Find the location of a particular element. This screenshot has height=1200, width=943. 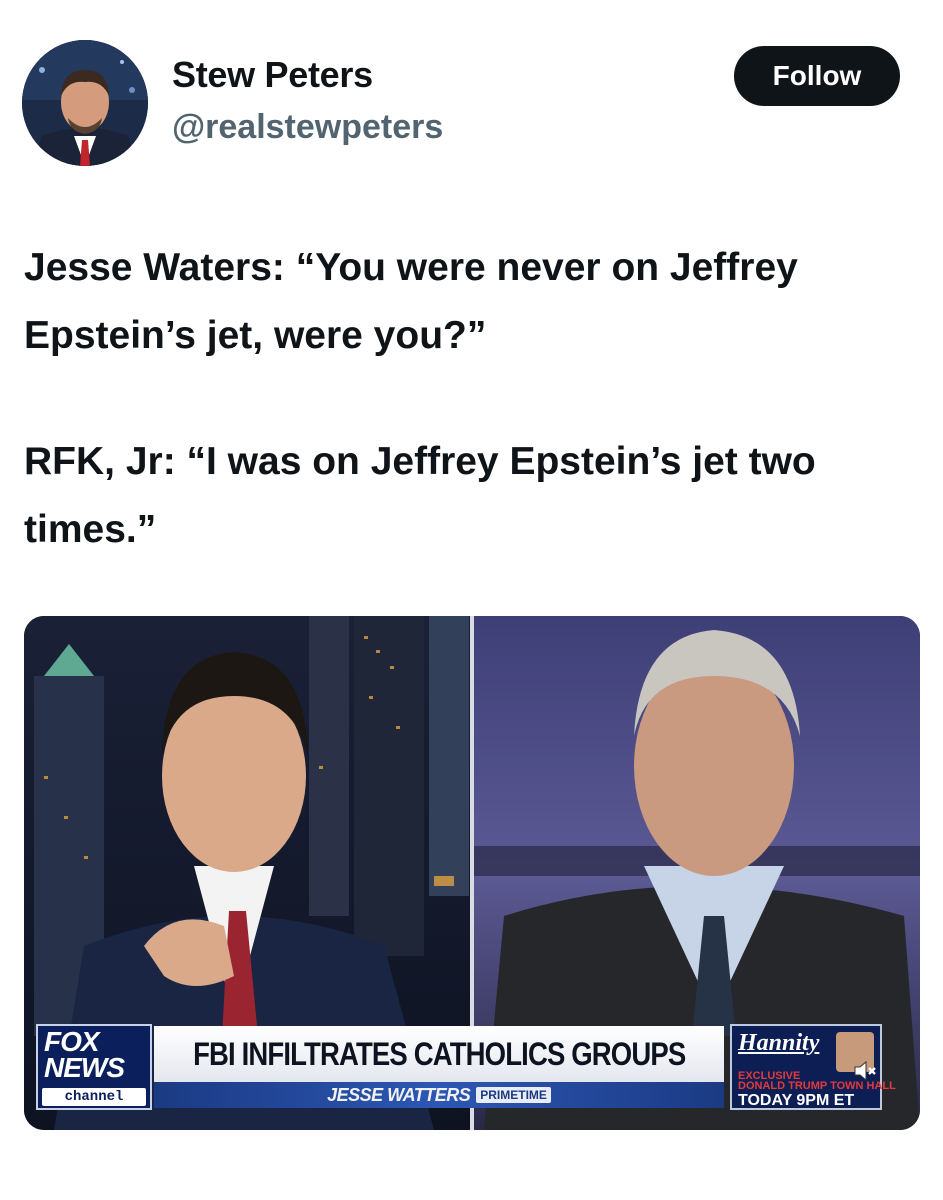

show-bar: JESSE WATTERS PRIMETIME is located at coordinates (439, 1095).